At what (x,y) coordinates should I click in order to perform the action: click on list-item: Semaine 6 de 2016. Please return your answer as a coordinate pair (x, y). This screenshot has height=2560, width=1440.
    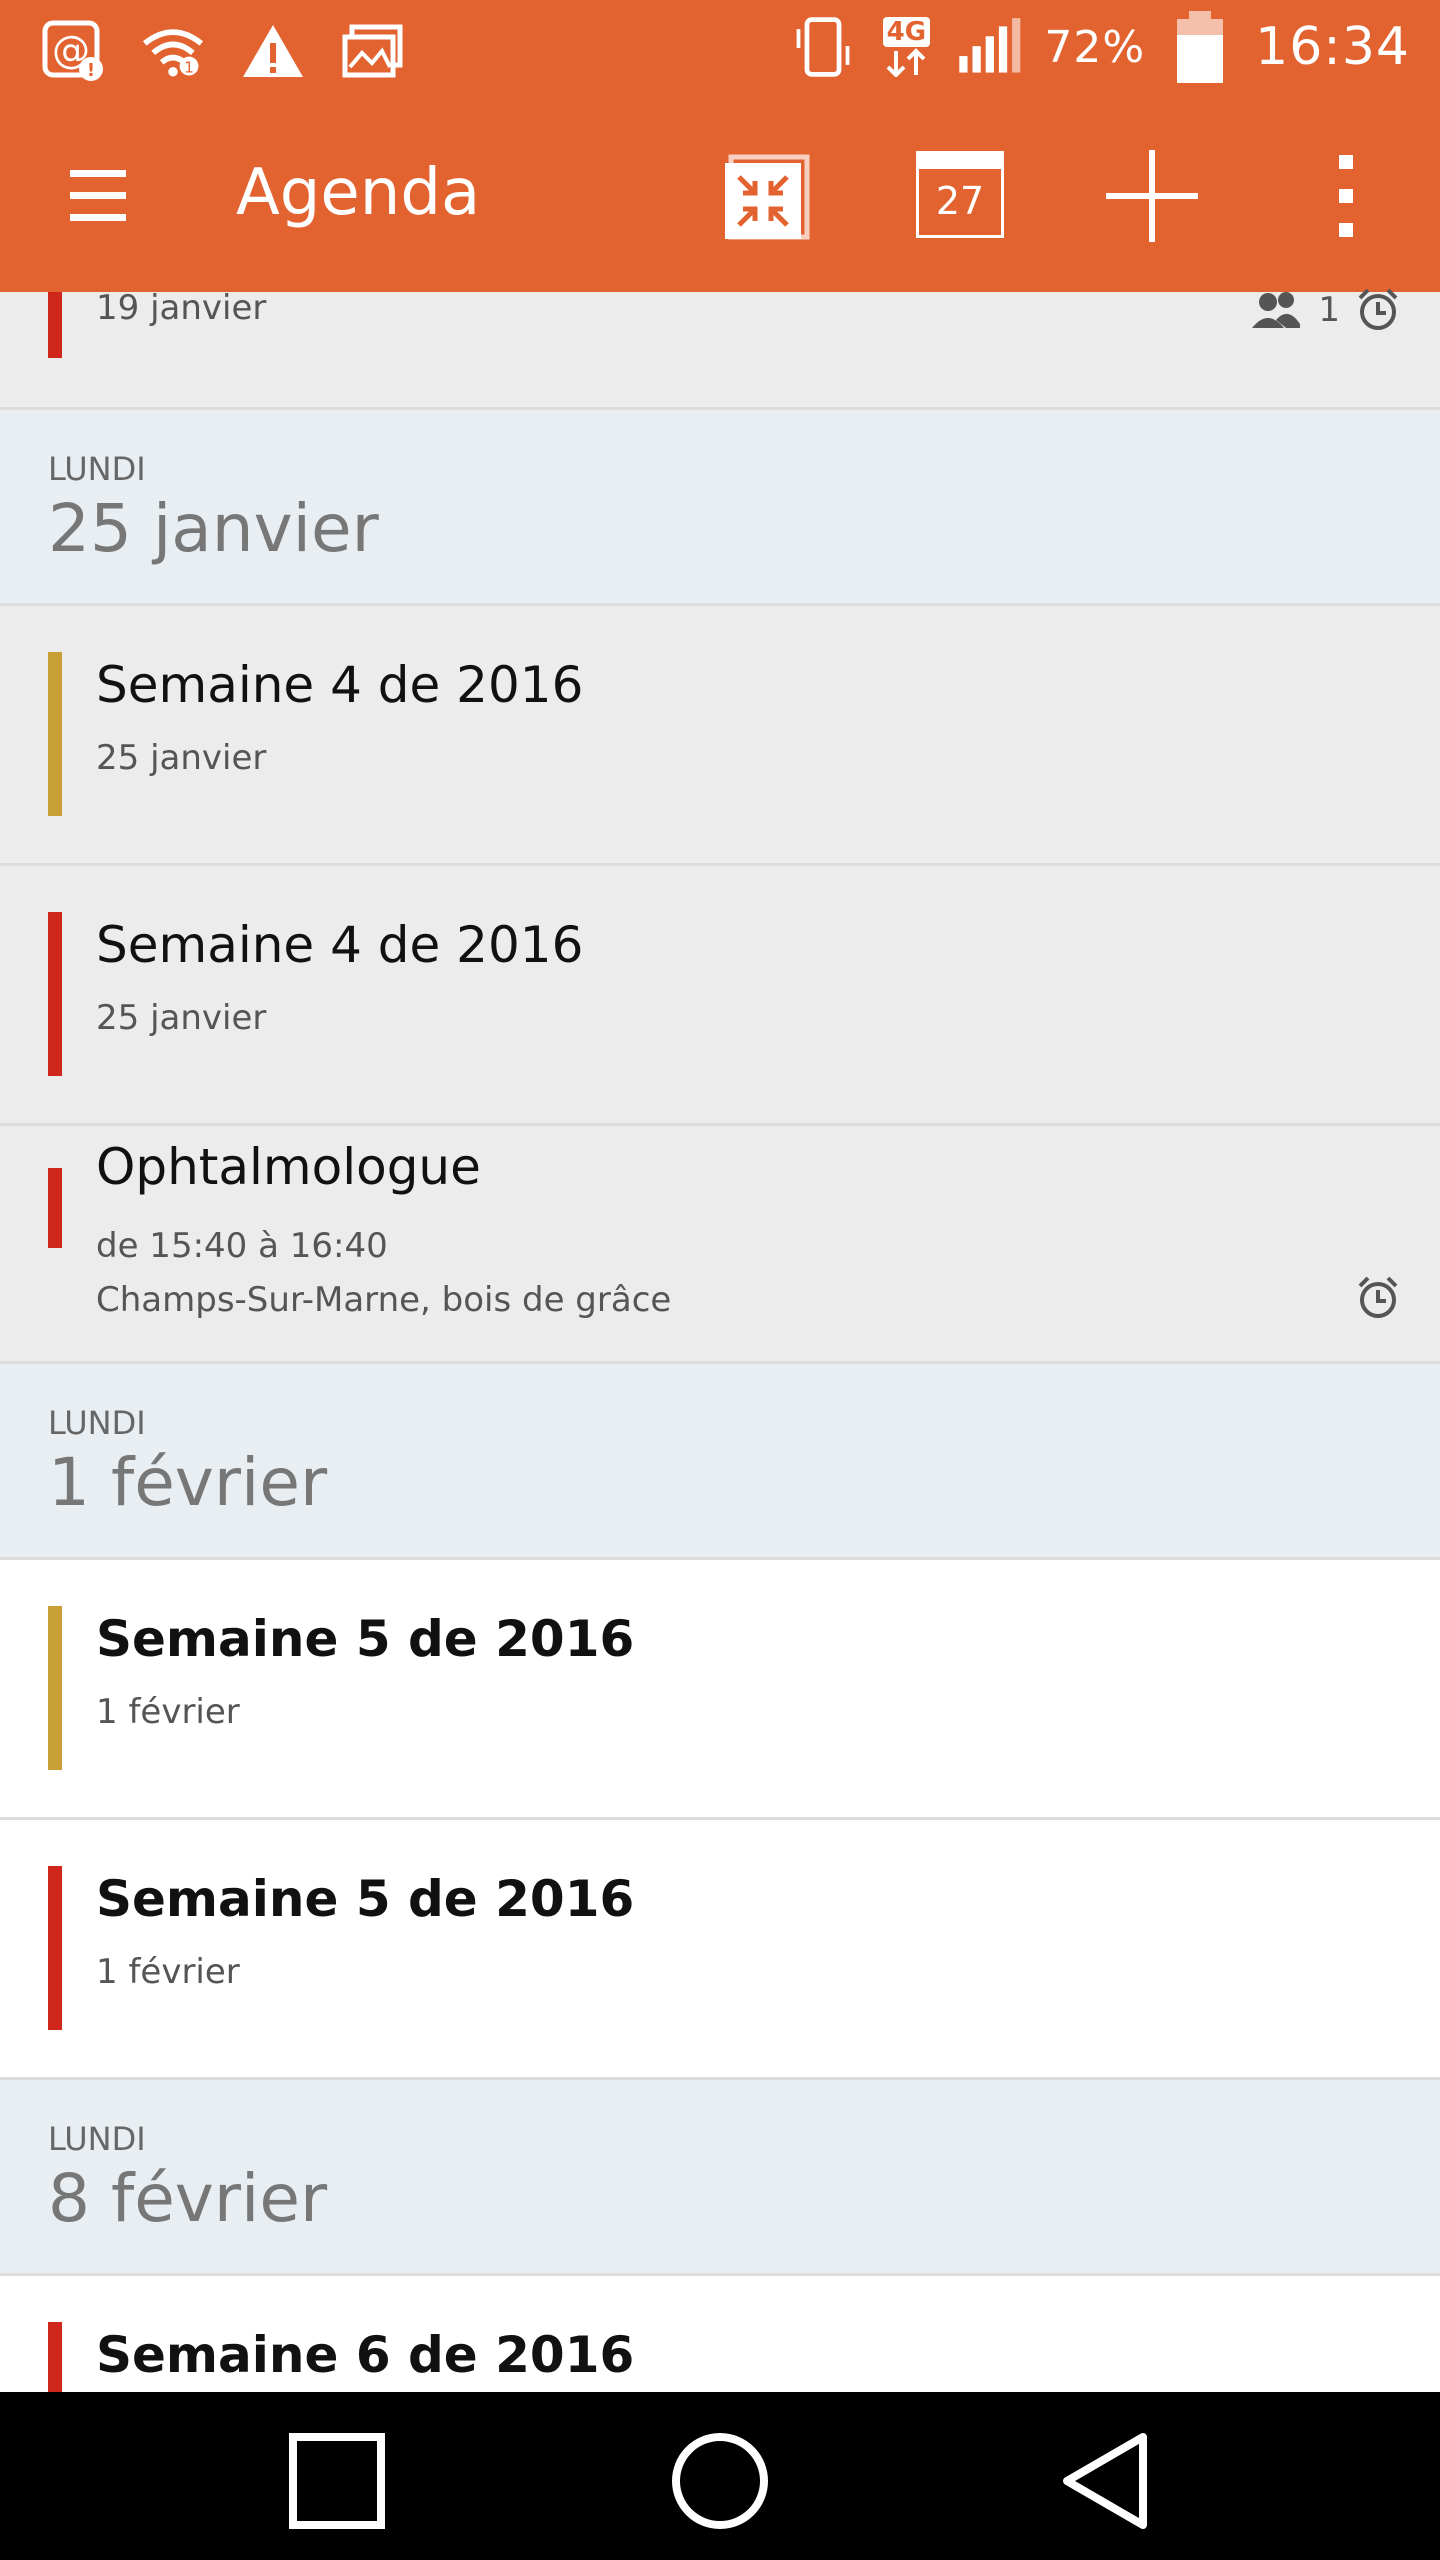
    Looking at the image, I should click on (720, 2339).